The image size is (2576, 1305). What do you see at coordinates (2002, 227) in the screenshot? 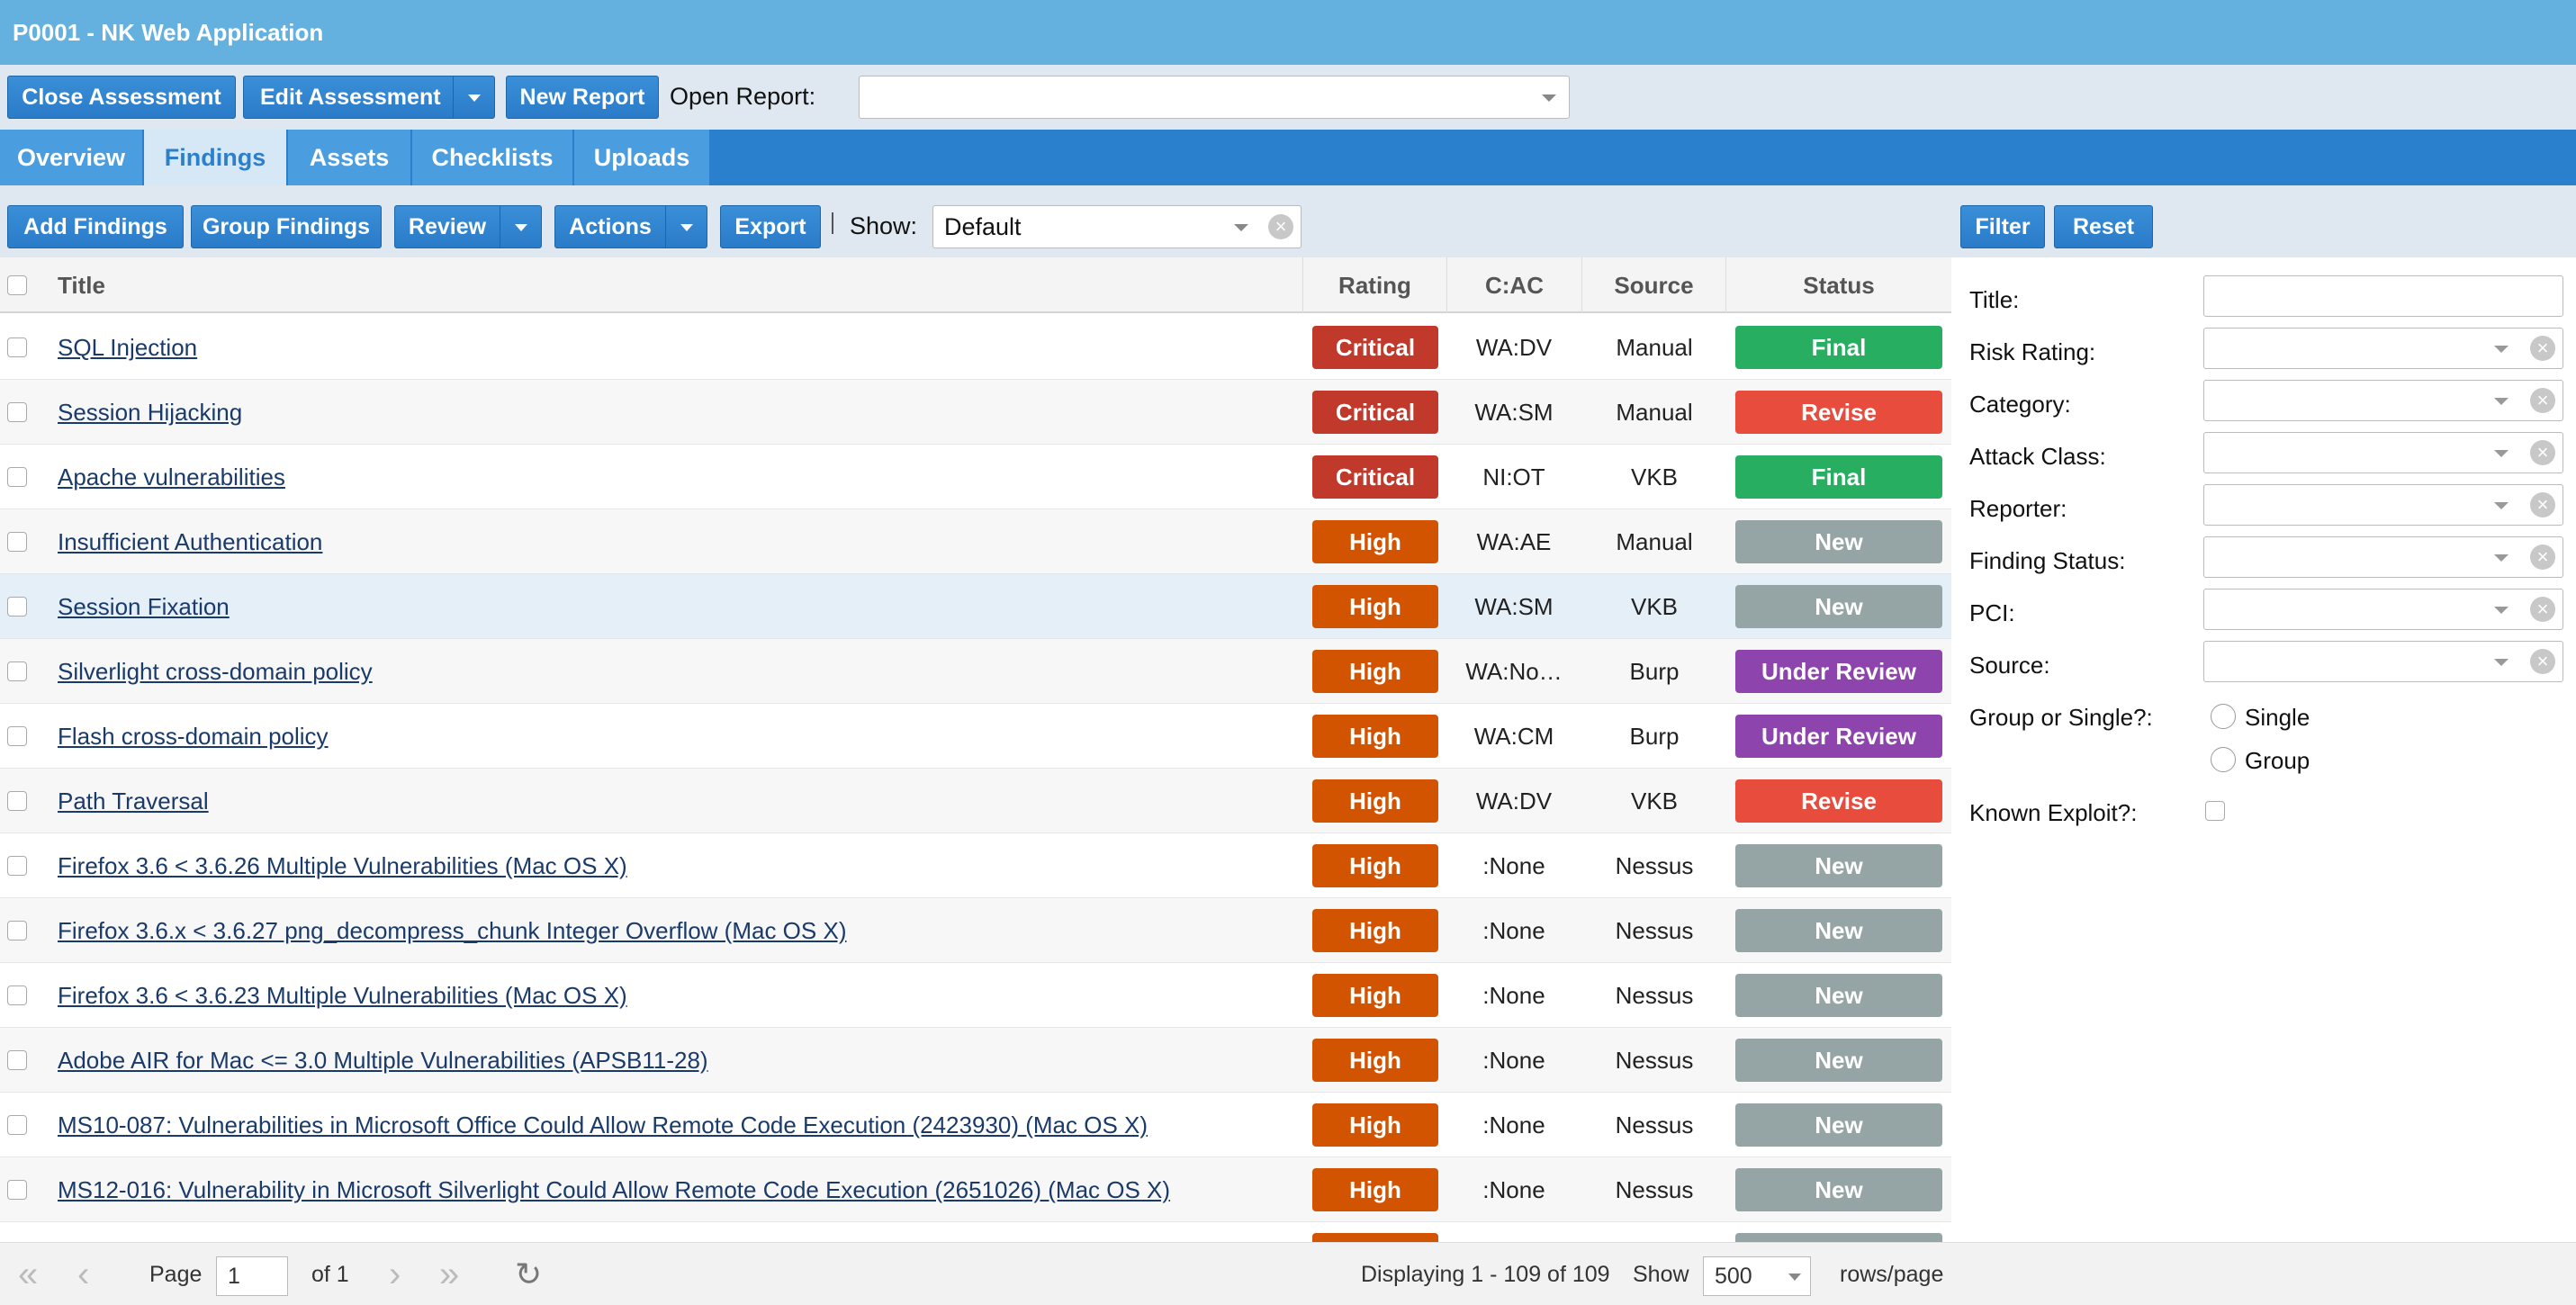
I see `filter-button: Filter` at bounding box center [2002, 227].